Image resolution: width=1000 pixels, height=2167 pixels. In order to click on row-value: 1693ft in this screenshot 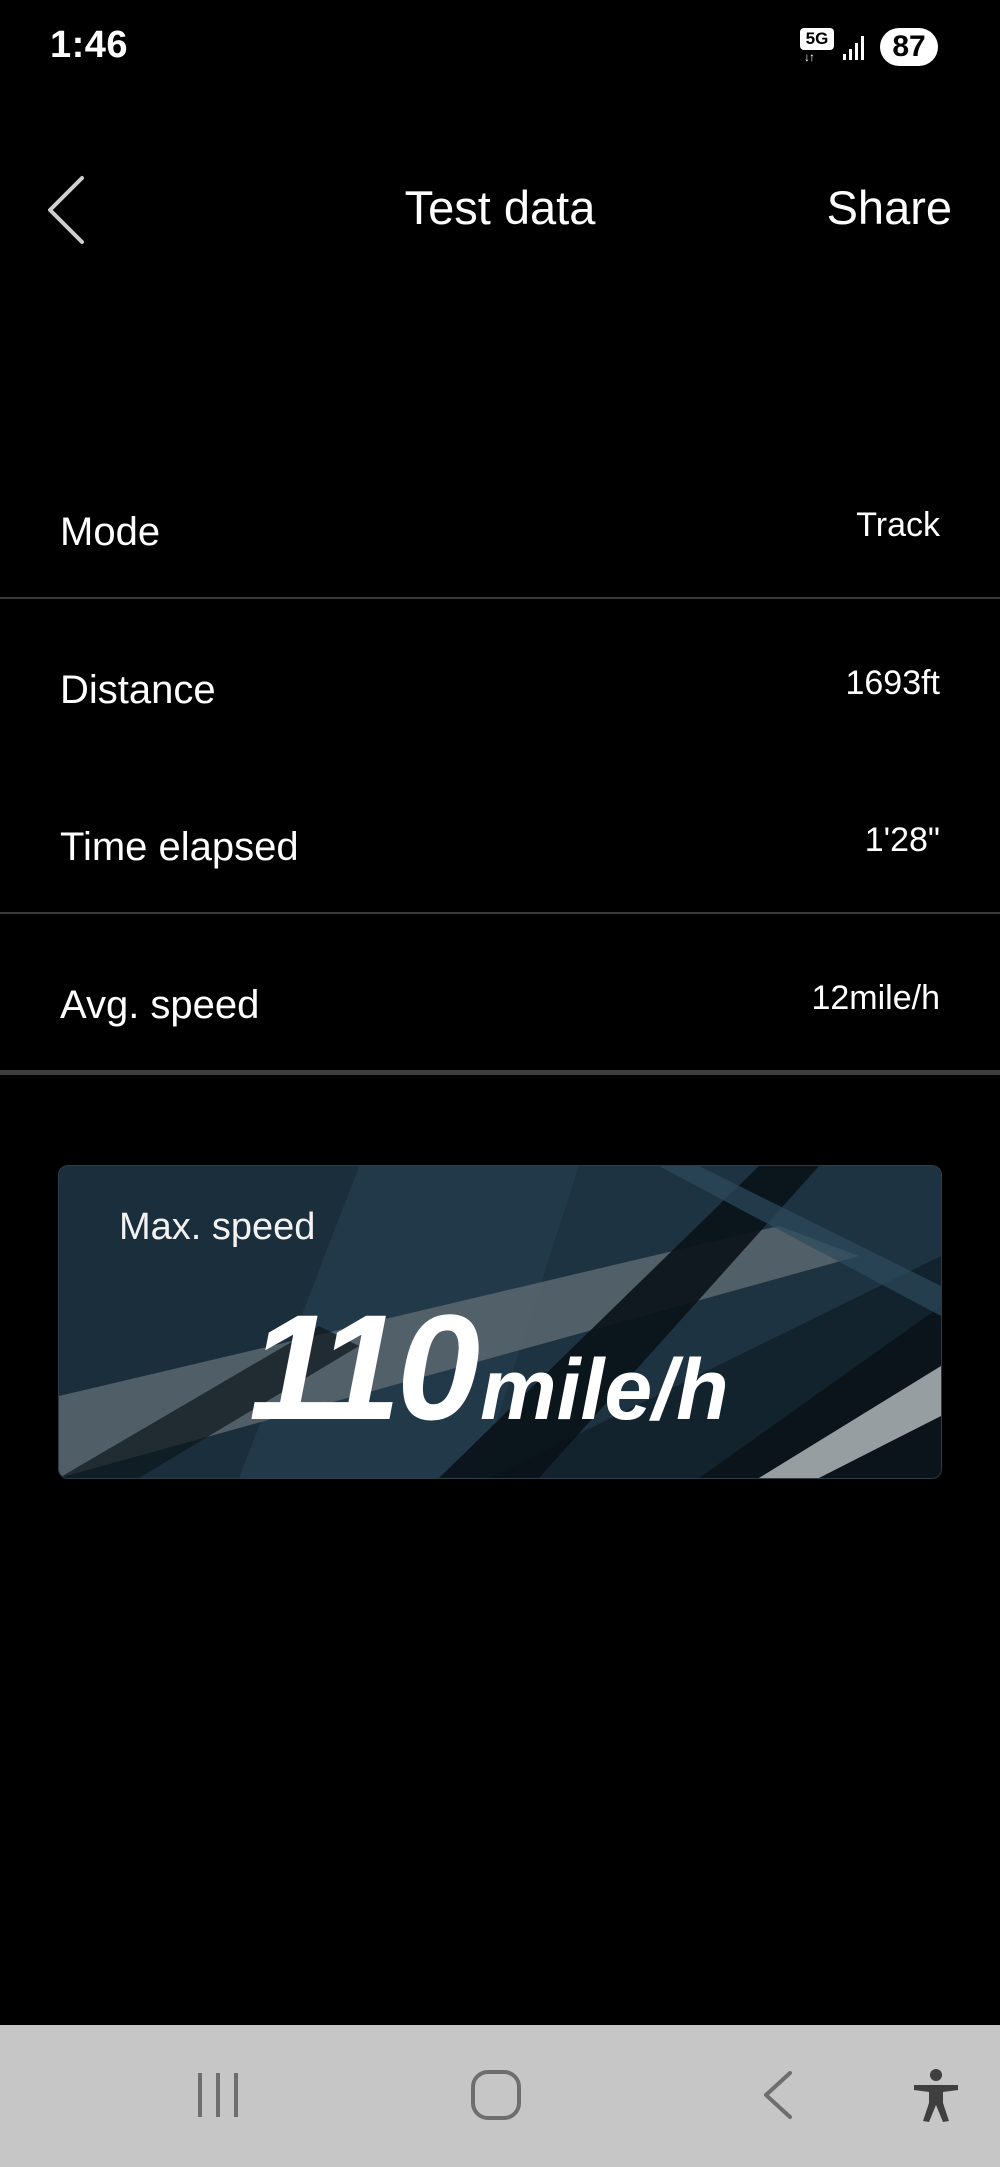, I will do `click(892, 683)`.